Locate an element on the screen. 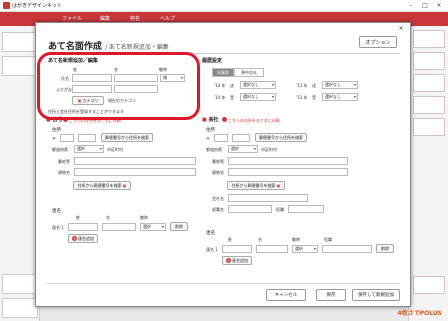 The image size is (448, 321). company-print-link-text: こちらの住所をあて名に印刷 is located at coordinates (254, 120).